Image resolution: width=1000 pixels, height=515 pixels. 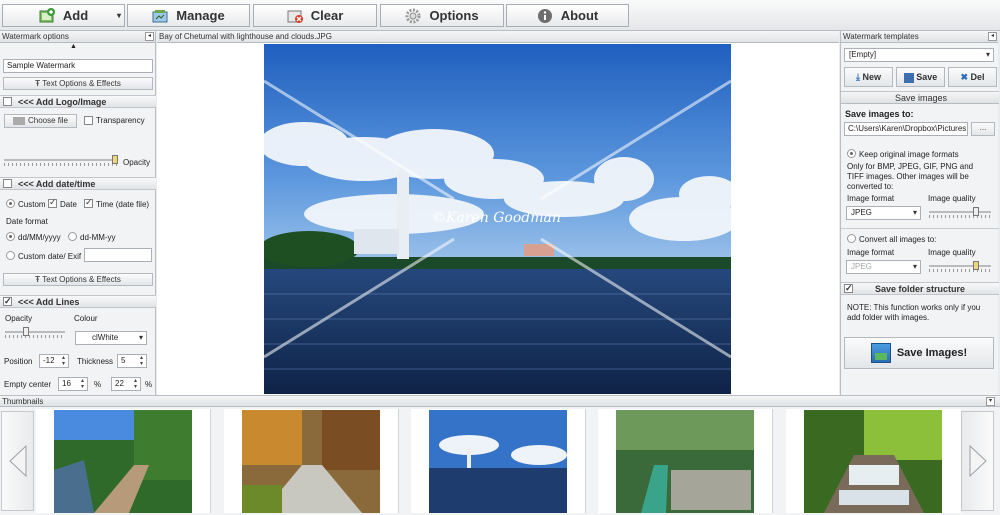 I want to click on watermark-text-input: Sample Watermark, so click(x=78, y=66).